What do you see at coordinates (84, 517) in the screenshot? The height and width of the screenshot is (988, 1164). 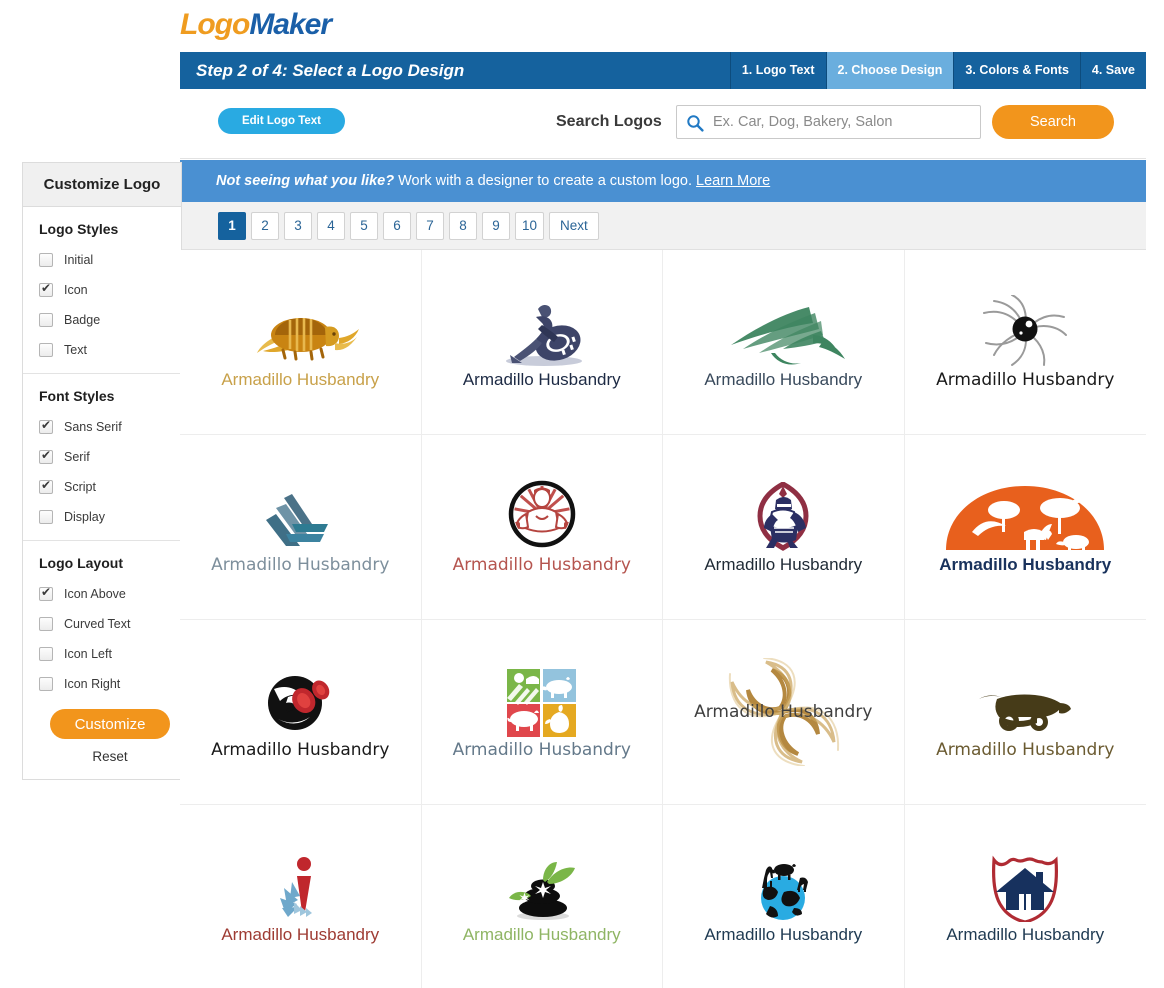 I see `option-label-display: Display` at bounding box center [84, 517].